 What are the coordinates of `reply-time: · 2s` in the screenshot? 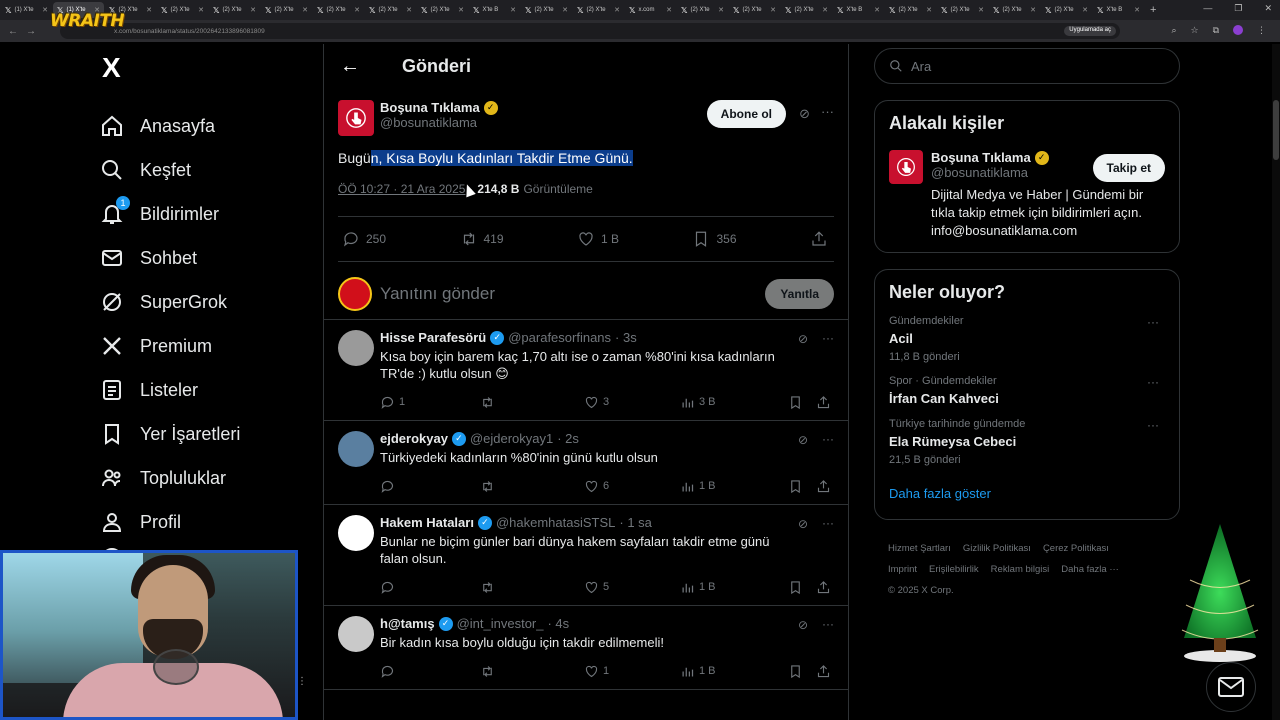 It's located at (568, 438).